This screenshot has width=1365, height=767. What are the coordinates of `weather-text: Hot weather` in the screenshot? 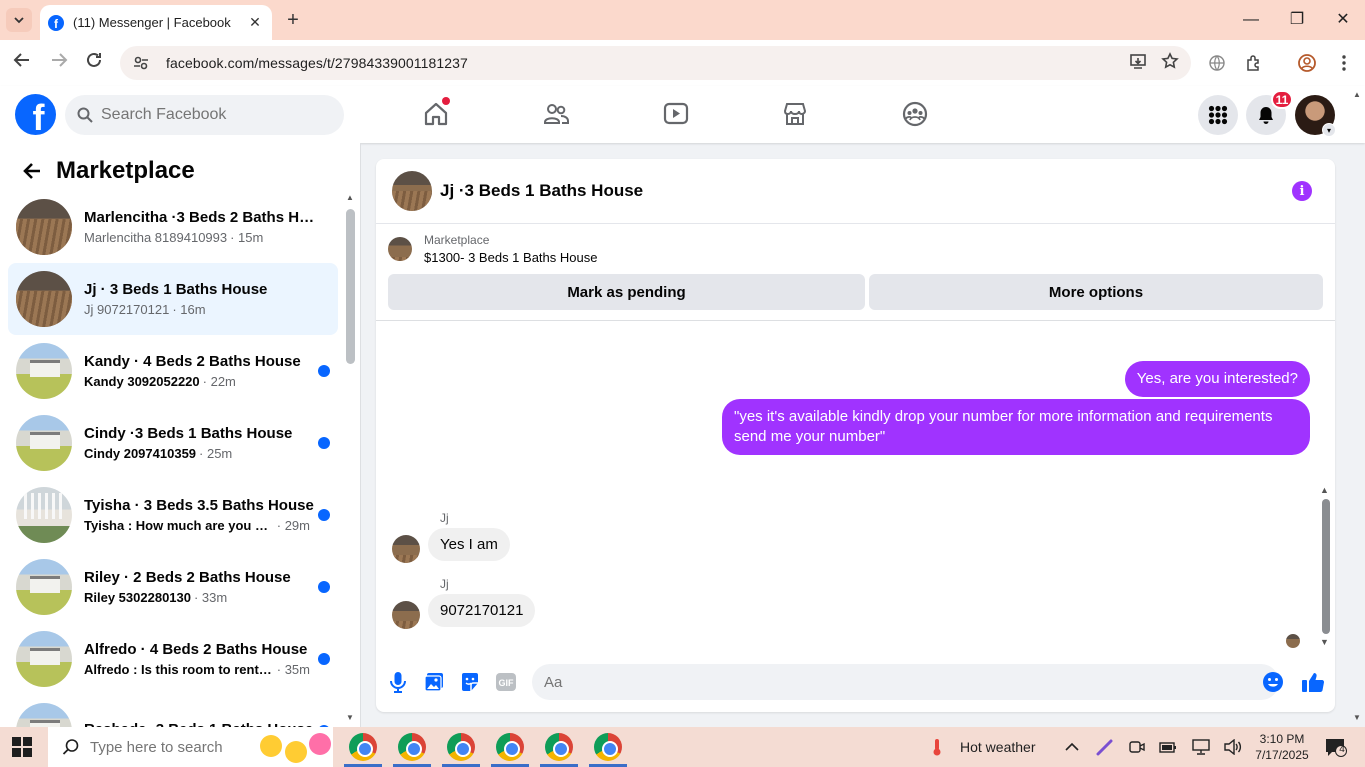 It's located at (997, 747).